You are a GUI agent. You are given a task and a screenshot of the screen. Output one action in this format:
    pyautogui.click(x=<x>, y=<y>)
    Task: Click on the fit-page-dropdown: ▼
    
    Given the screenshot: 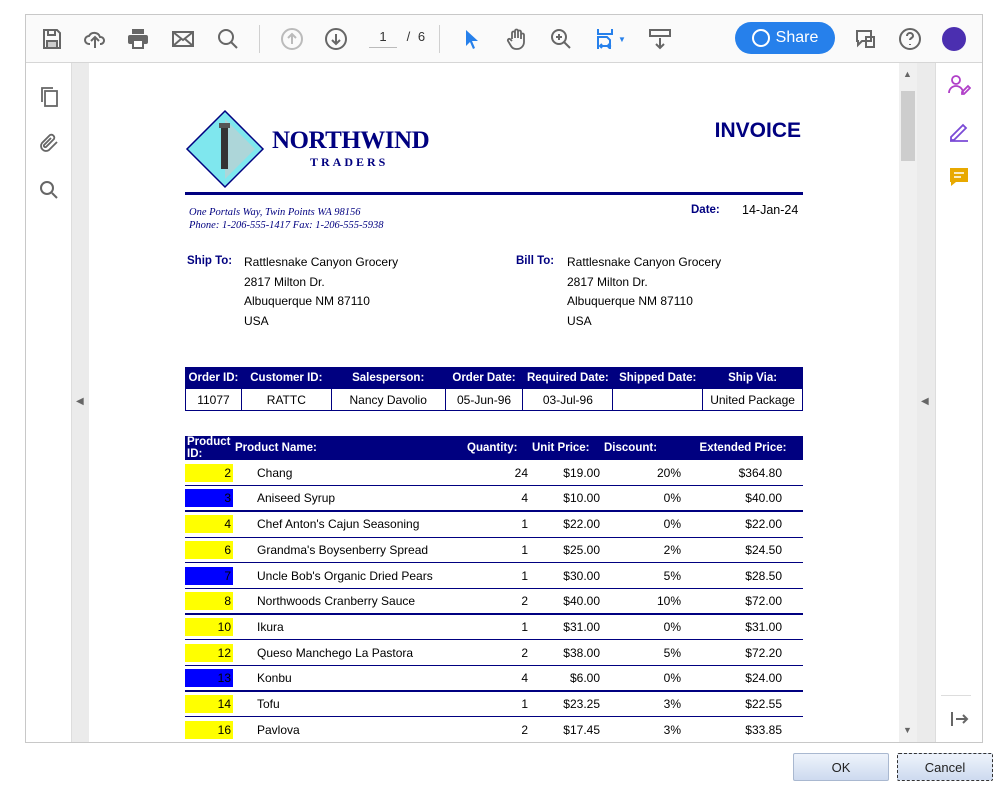 What is the action you would take?
    pyautogui.click(x=610, y=39)
    